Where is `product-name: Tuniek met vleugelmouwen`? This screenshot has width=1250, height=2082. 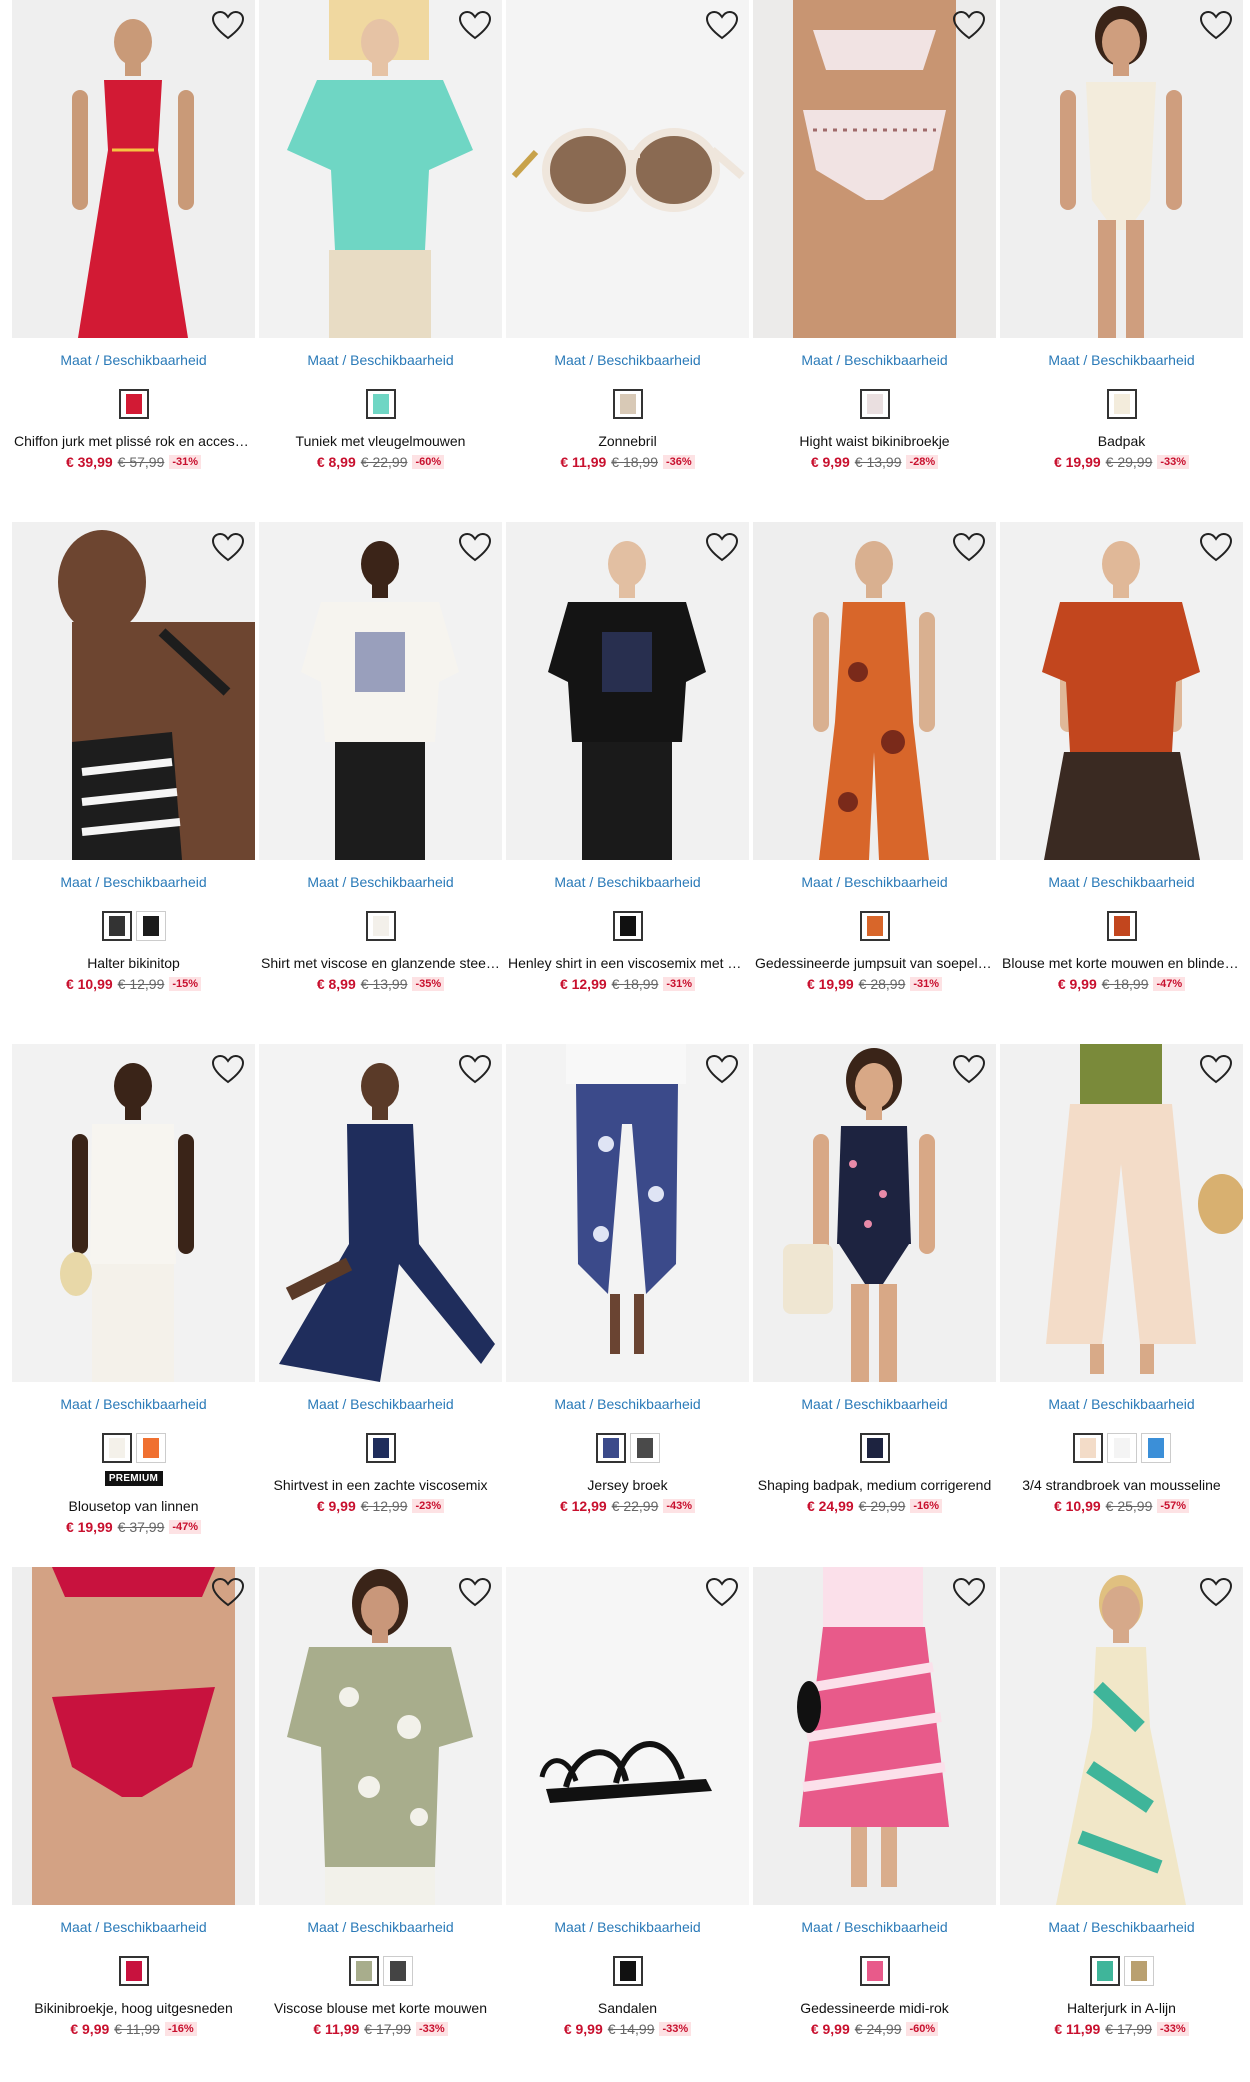
product-name: Tuniek met vleugelmouwen is located at coordinates (380, 441).